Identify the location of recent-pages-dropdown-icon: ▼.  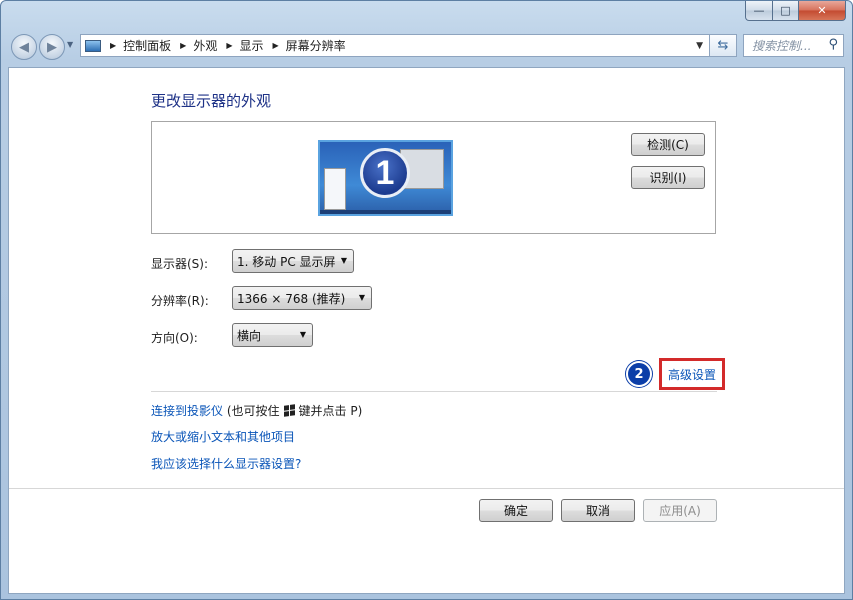
(70, 44).